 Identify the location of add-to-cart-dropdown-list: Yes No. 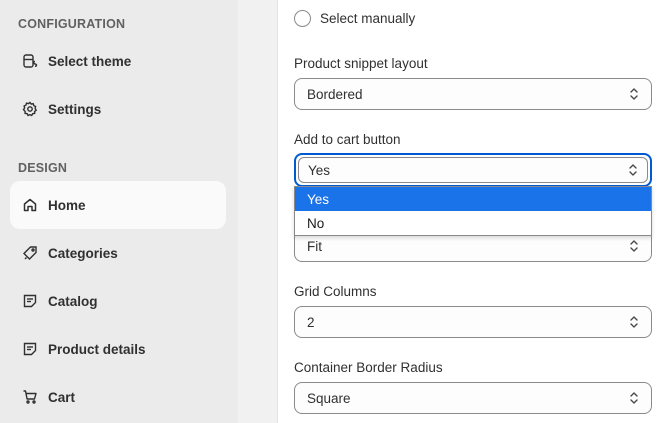
(473, 211).